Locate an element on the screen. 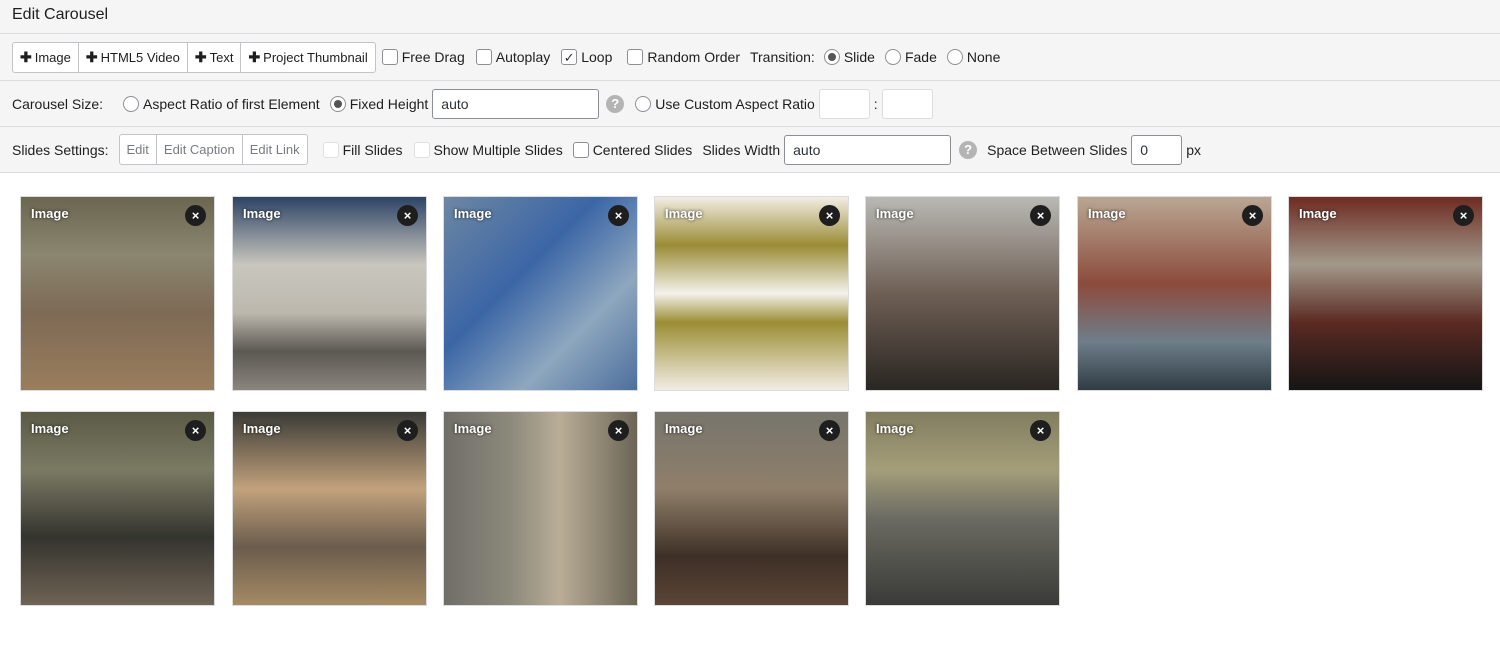  centered-slides-option: Centered Slides is located at coordinates (632, 149).